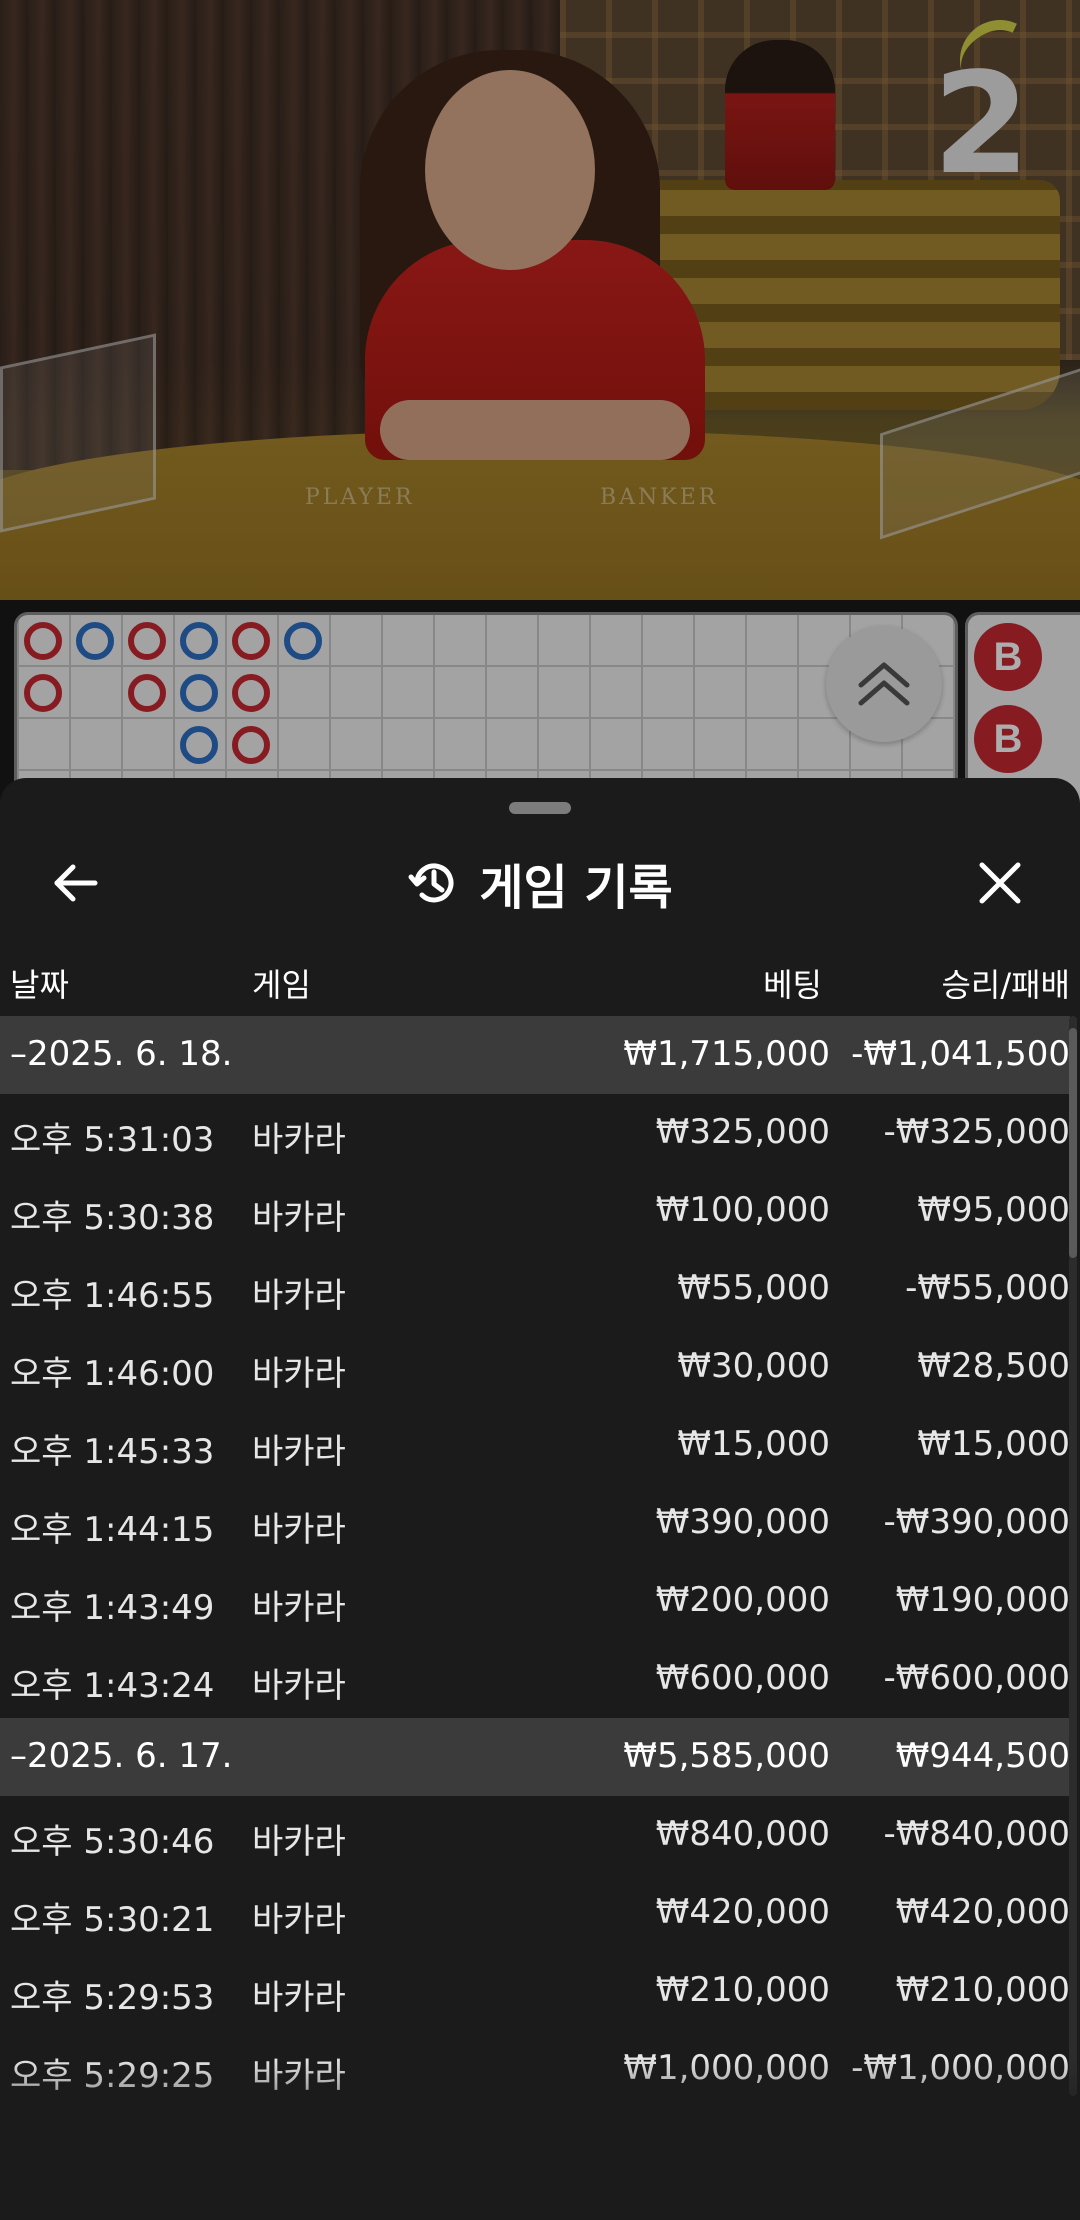  What do you see at coordinates (535, 1523) in the screenshot?
I see `history-row: 오후 1:44:15 바카라 ₩390,000 -₩390,000` at bounding box center [535, 1523].